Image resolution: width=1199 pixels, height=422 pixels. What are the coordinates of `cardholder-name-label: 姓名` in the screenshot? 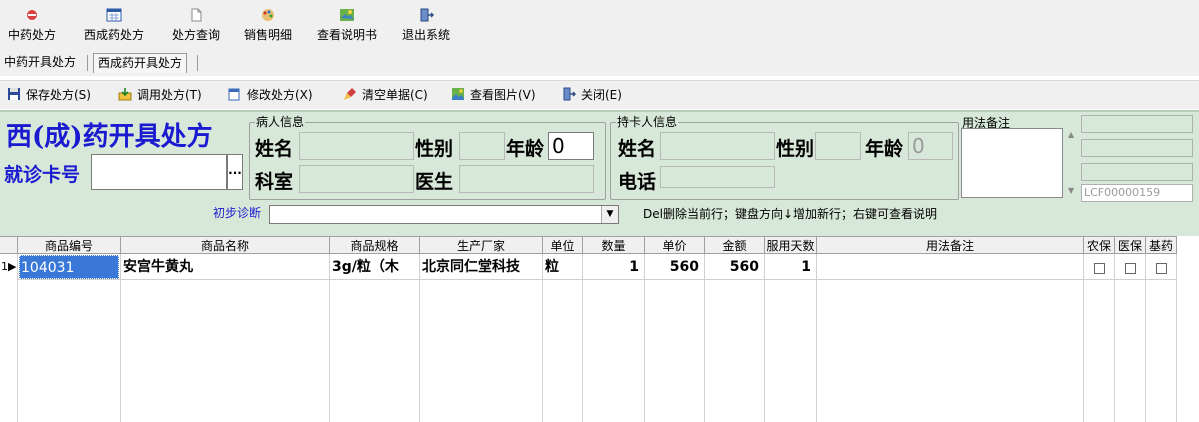 It's located at (637, 149).